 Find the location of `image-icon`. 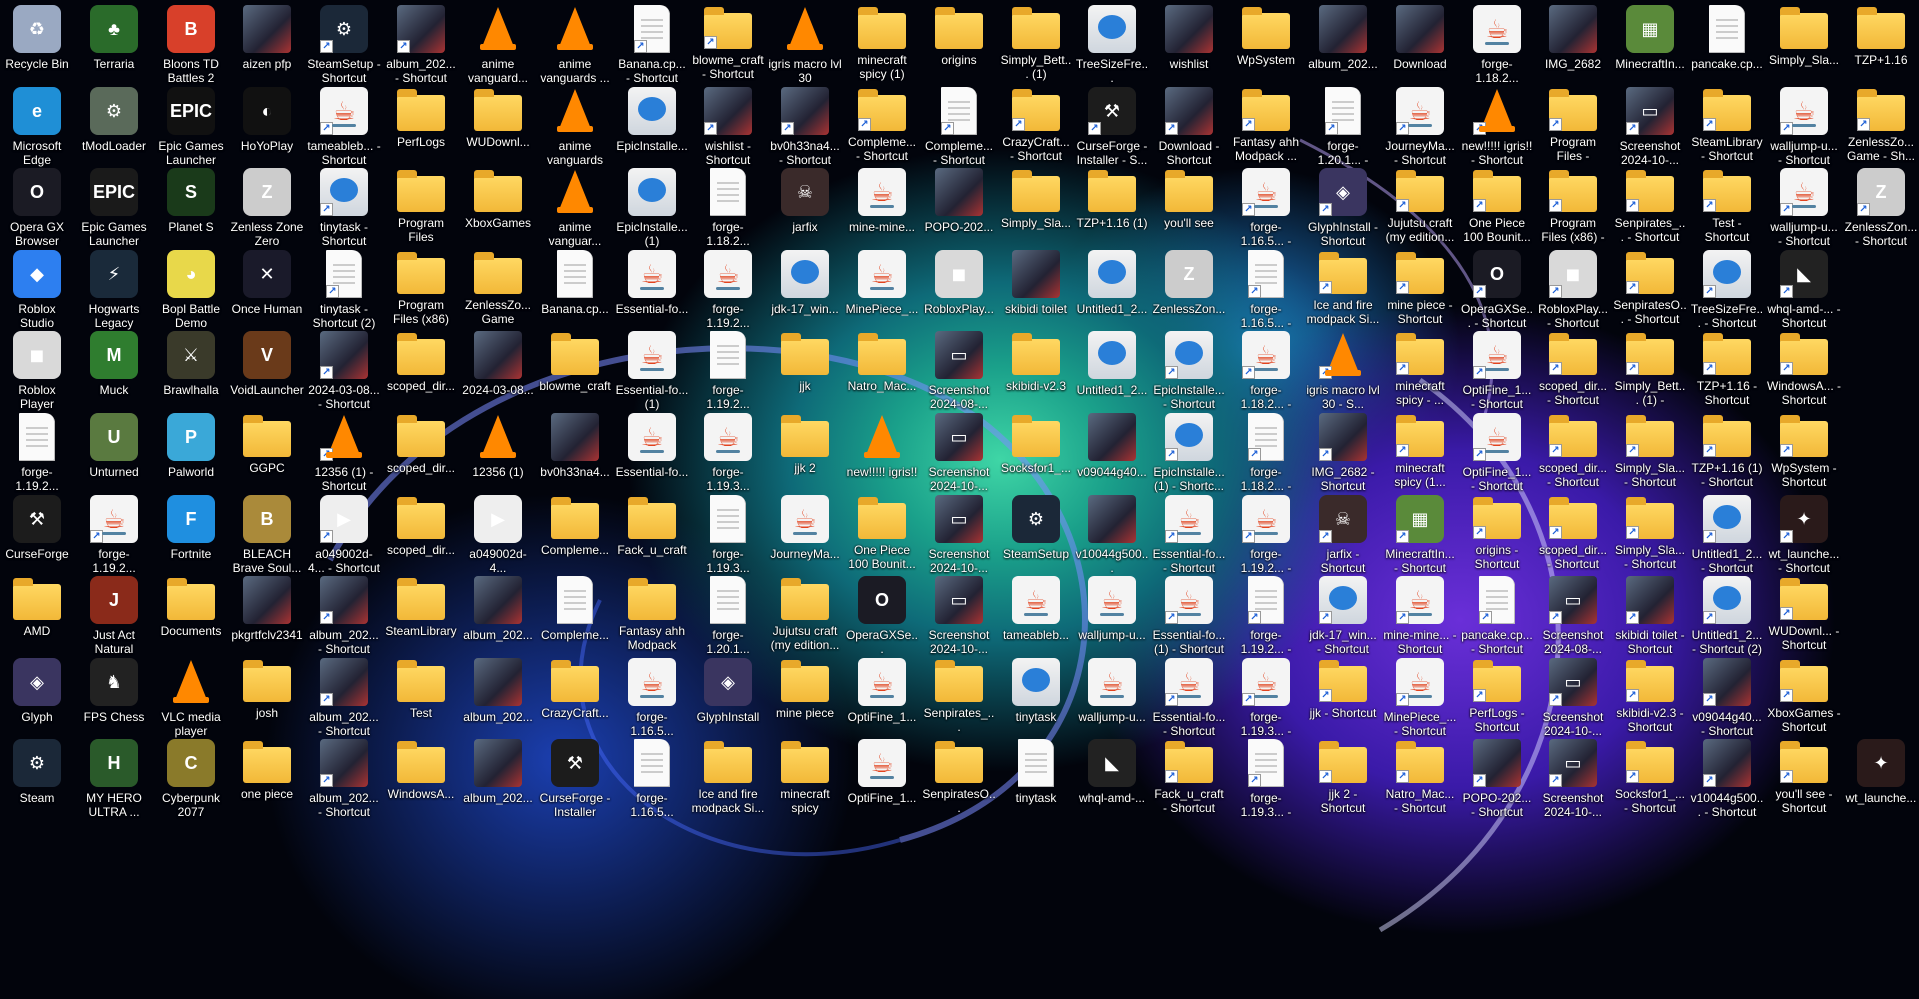

image-icon is located at coordinates (1189, 29).